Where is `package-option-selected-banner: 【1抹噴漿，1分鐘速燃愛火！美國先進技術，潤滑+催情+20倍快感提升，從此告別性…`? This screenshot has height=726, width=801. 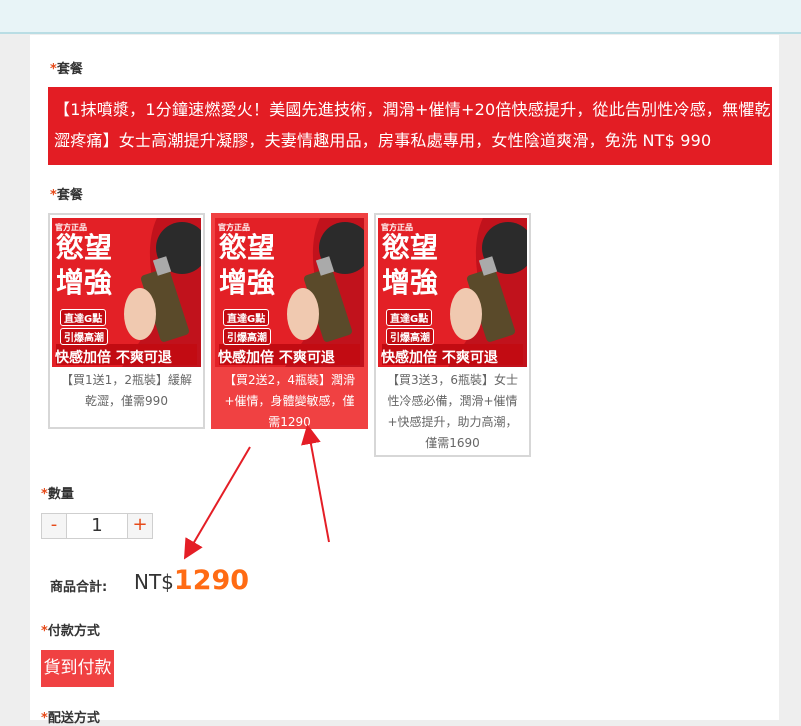 package-option-selected-banner: 【1抹噴漿，1分鐘速燃愛火！美國先進技術，潤滑+催情+20倍快感提升，從此告別性… is located at coordinates (410, 126).